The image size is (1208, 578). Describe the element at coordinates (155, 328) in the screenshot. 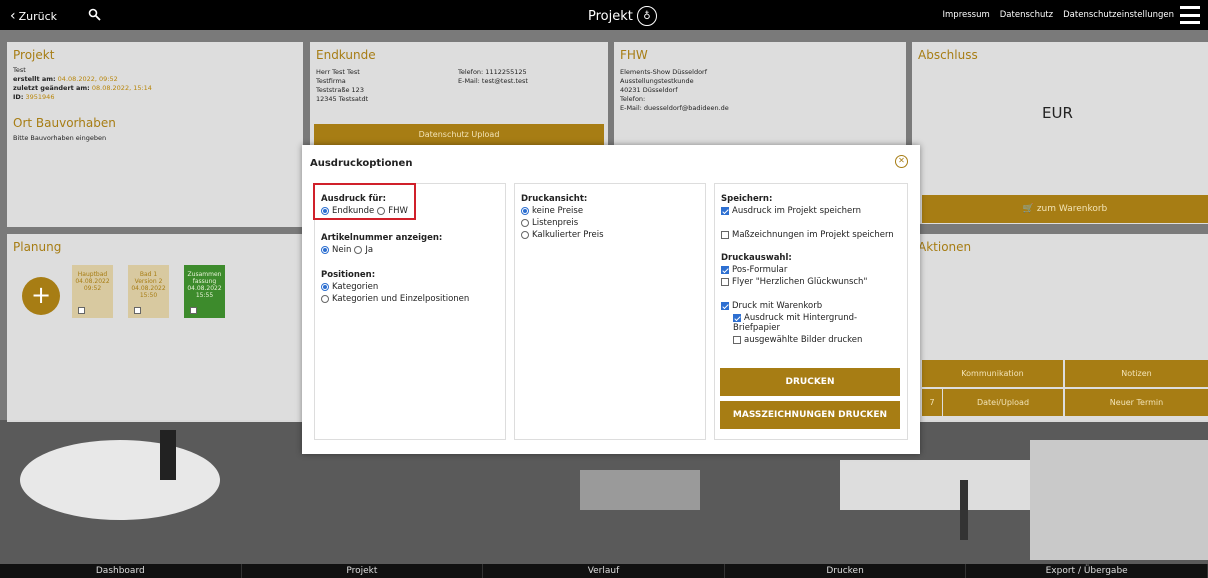

I see `planung-panel: Planung` at that location.